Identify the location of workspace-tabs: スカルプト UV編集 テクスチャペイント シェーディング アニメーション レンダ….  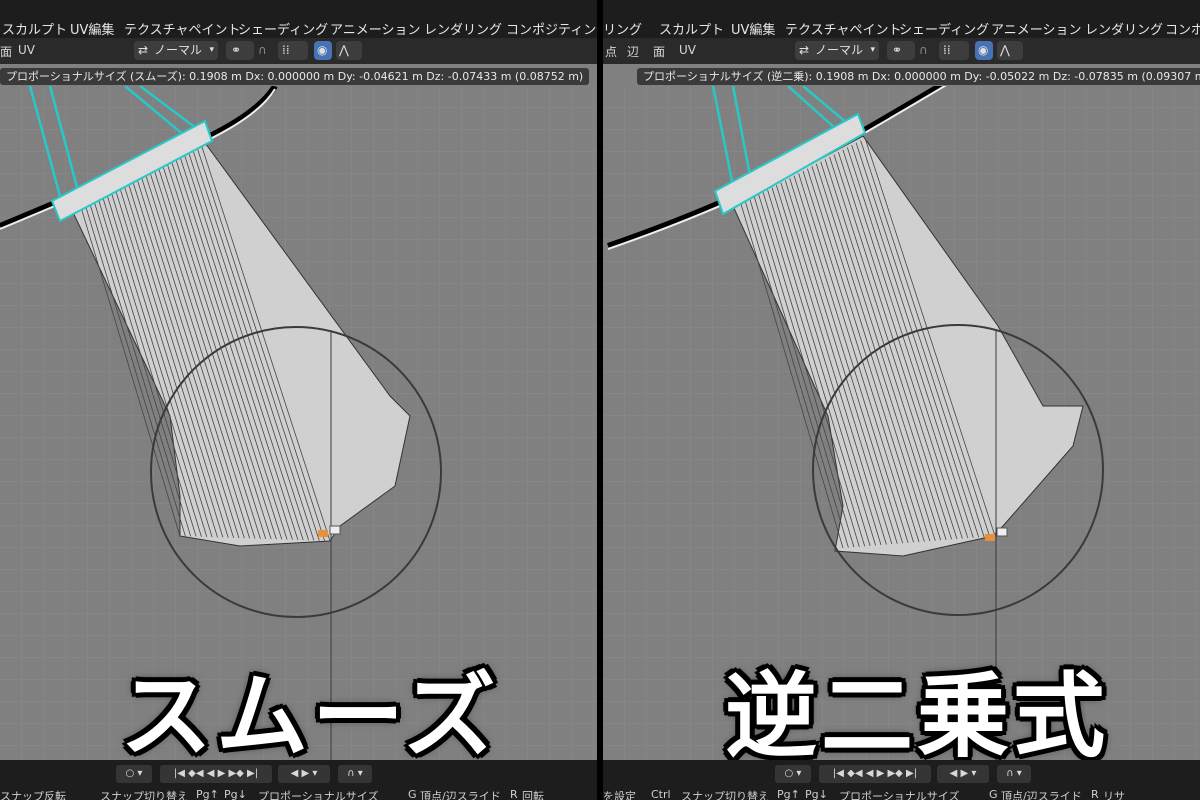
(298, 19).